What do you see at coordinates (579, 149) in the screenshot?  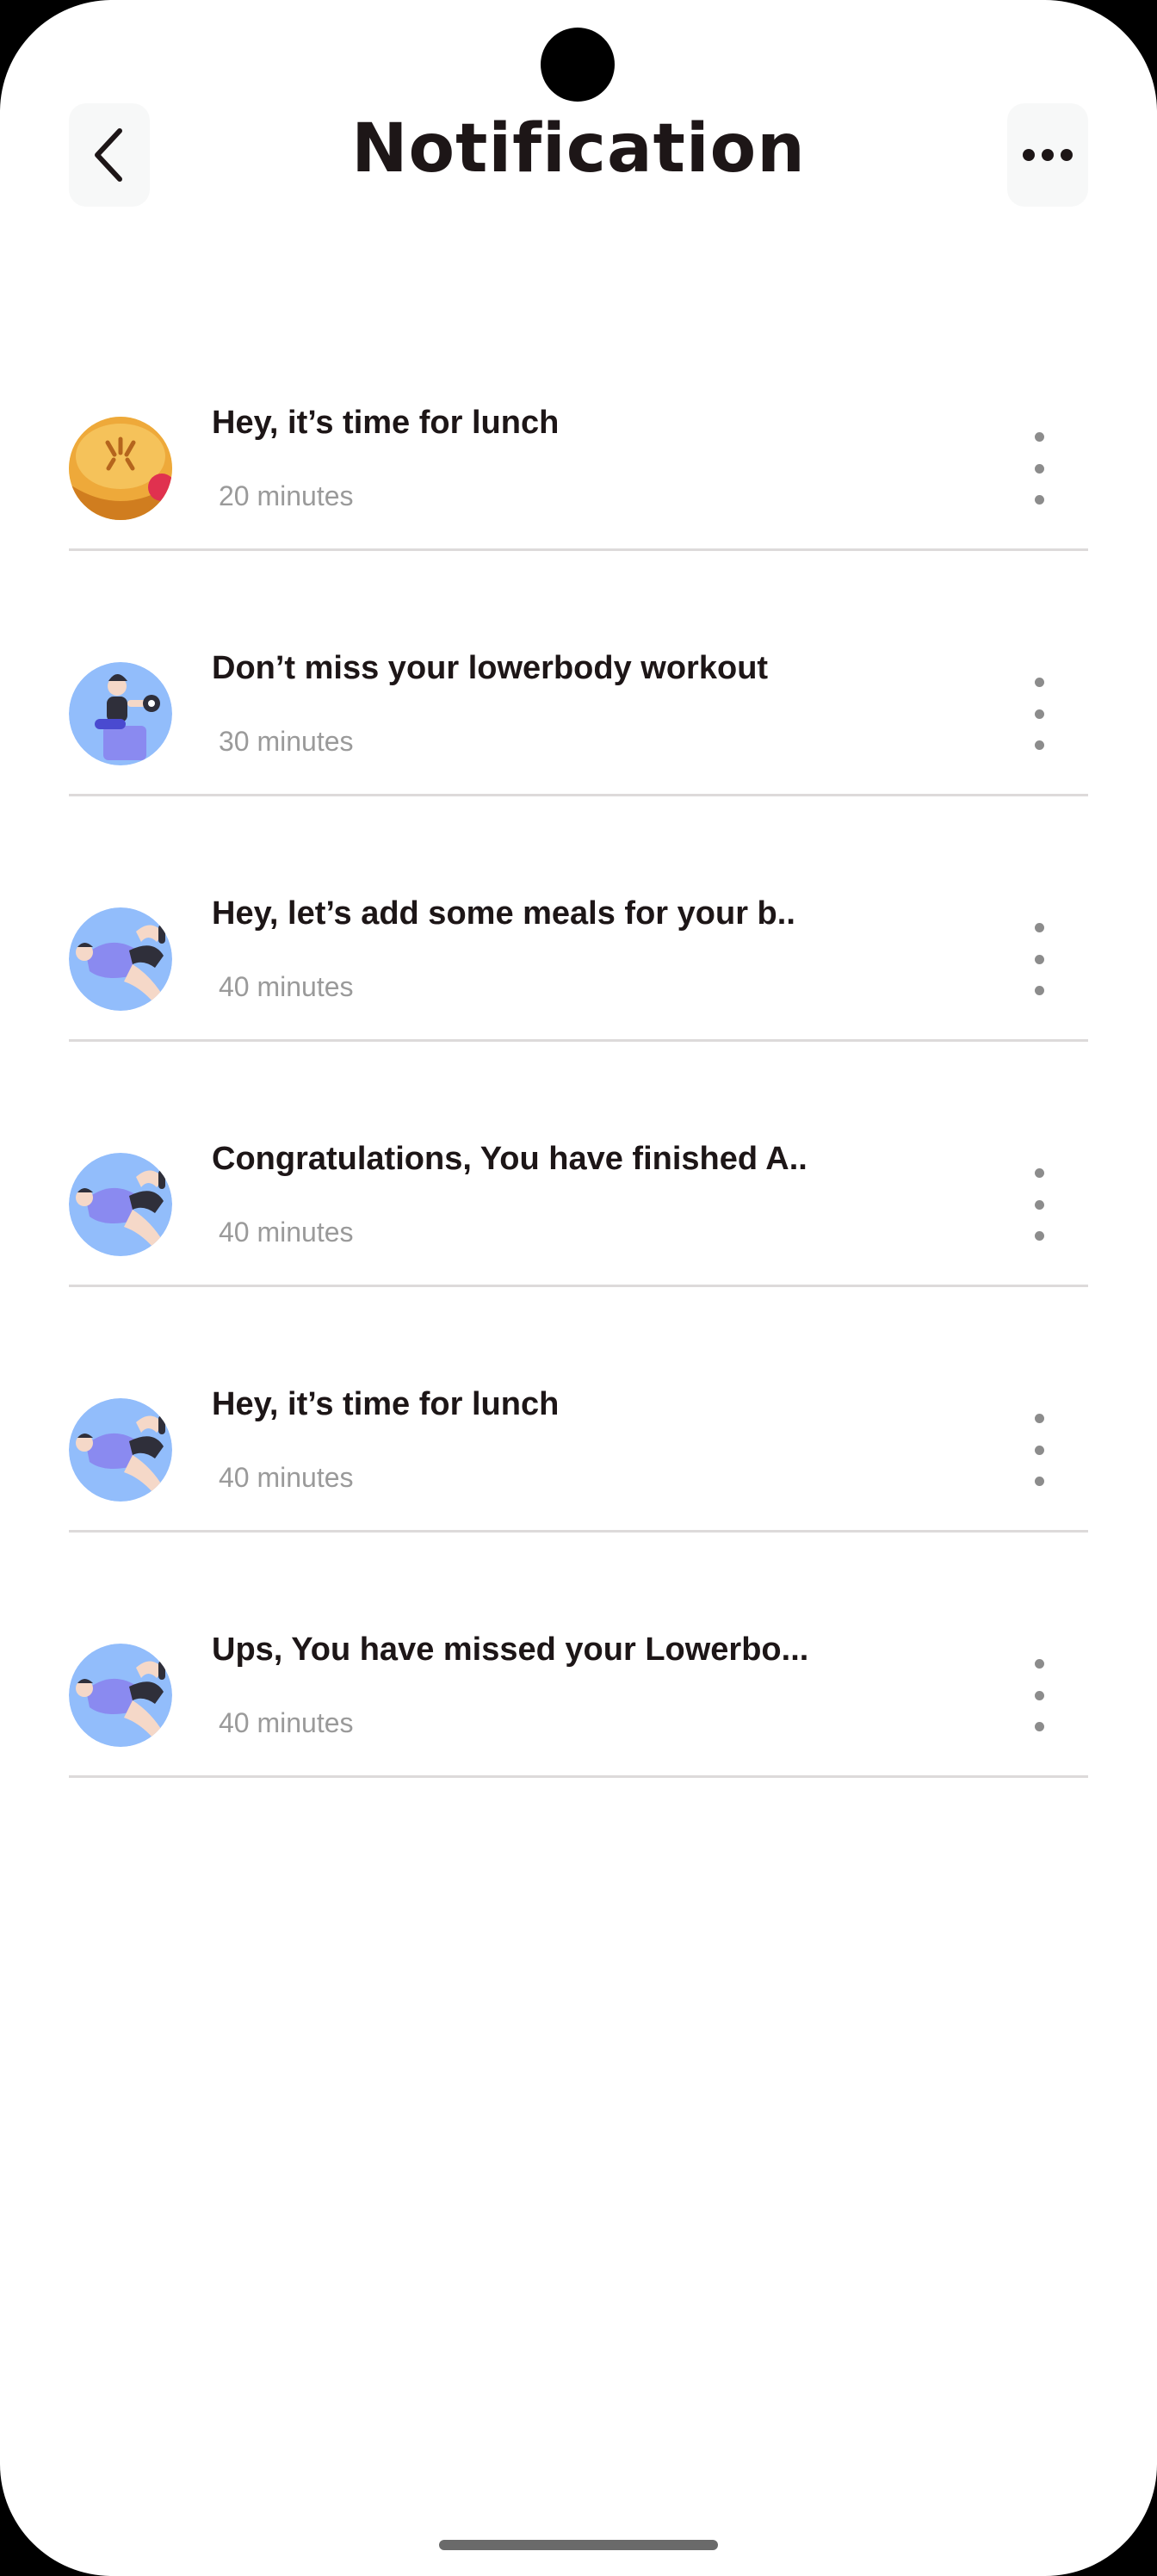 I see `page-title: Notification` at bounding box center [579, 149].